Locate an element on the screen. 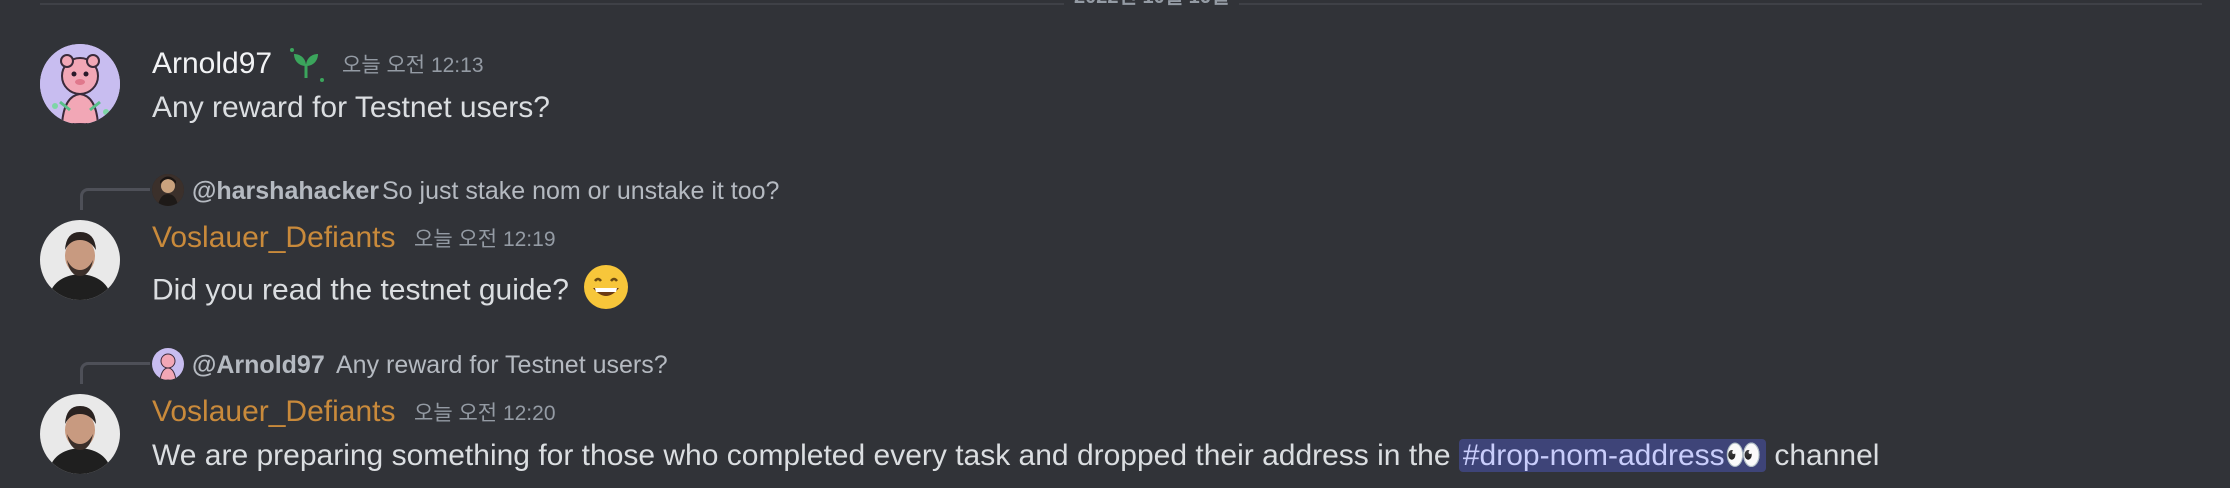  message-text: Did you read the testnet guide? is located at coordinates (360, 290).